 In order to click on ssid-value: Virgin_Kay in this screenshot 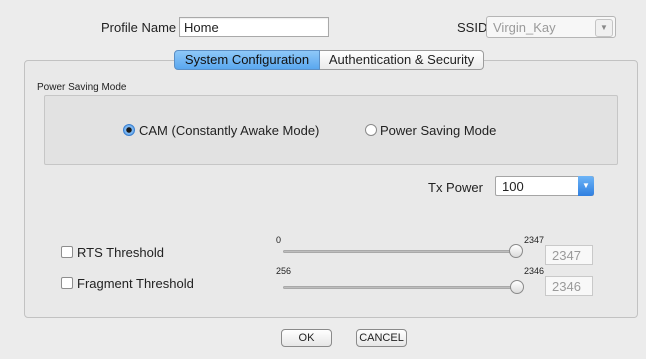, I will do `click(524, 27)`.